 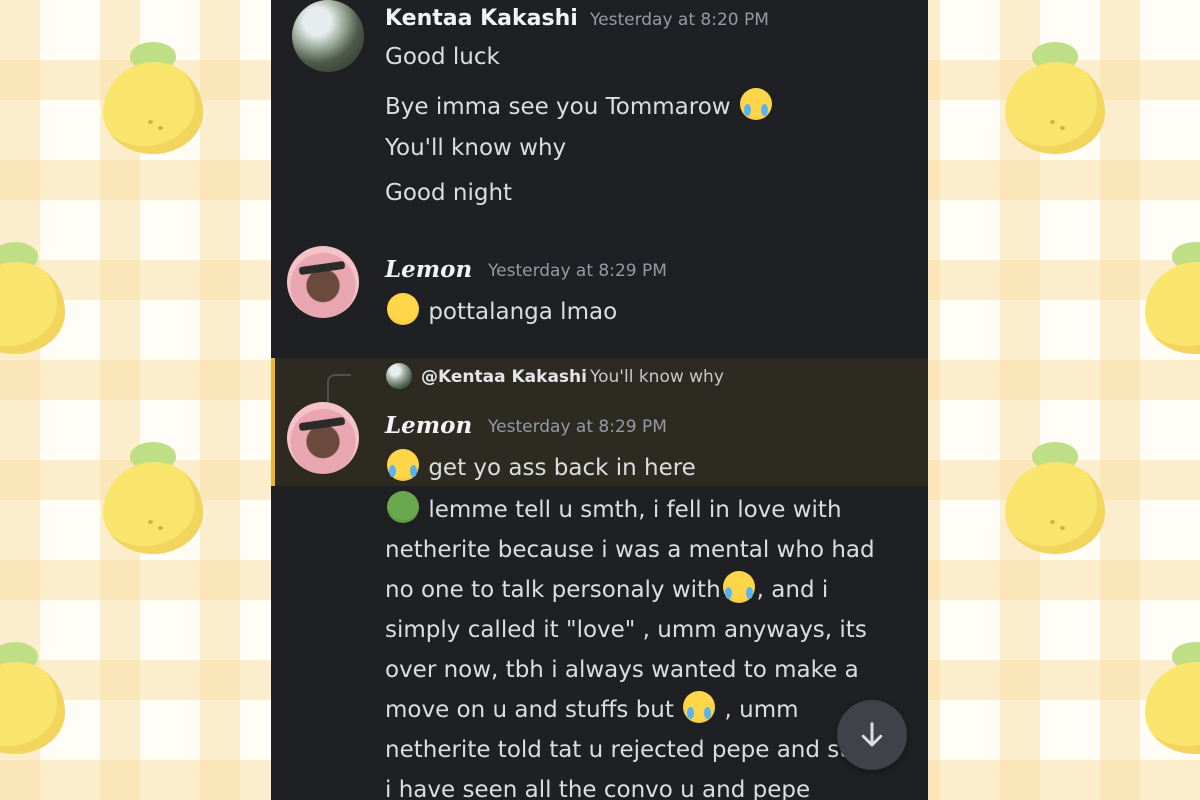 I want to click on reply-preview: You'll know why, so click(x=657, y=377).